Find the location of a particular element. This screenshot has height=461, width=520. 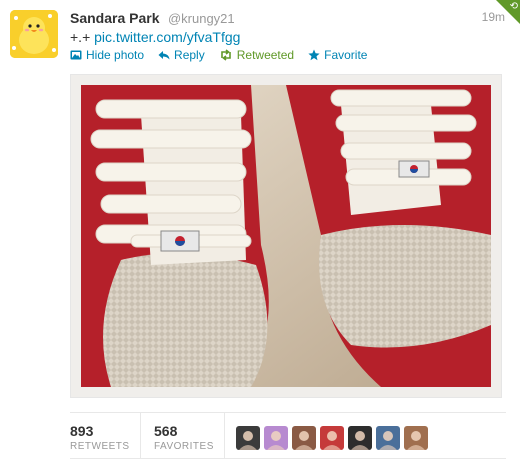

hide-photo-button: Hide photo is located at coordinates (107, 55).